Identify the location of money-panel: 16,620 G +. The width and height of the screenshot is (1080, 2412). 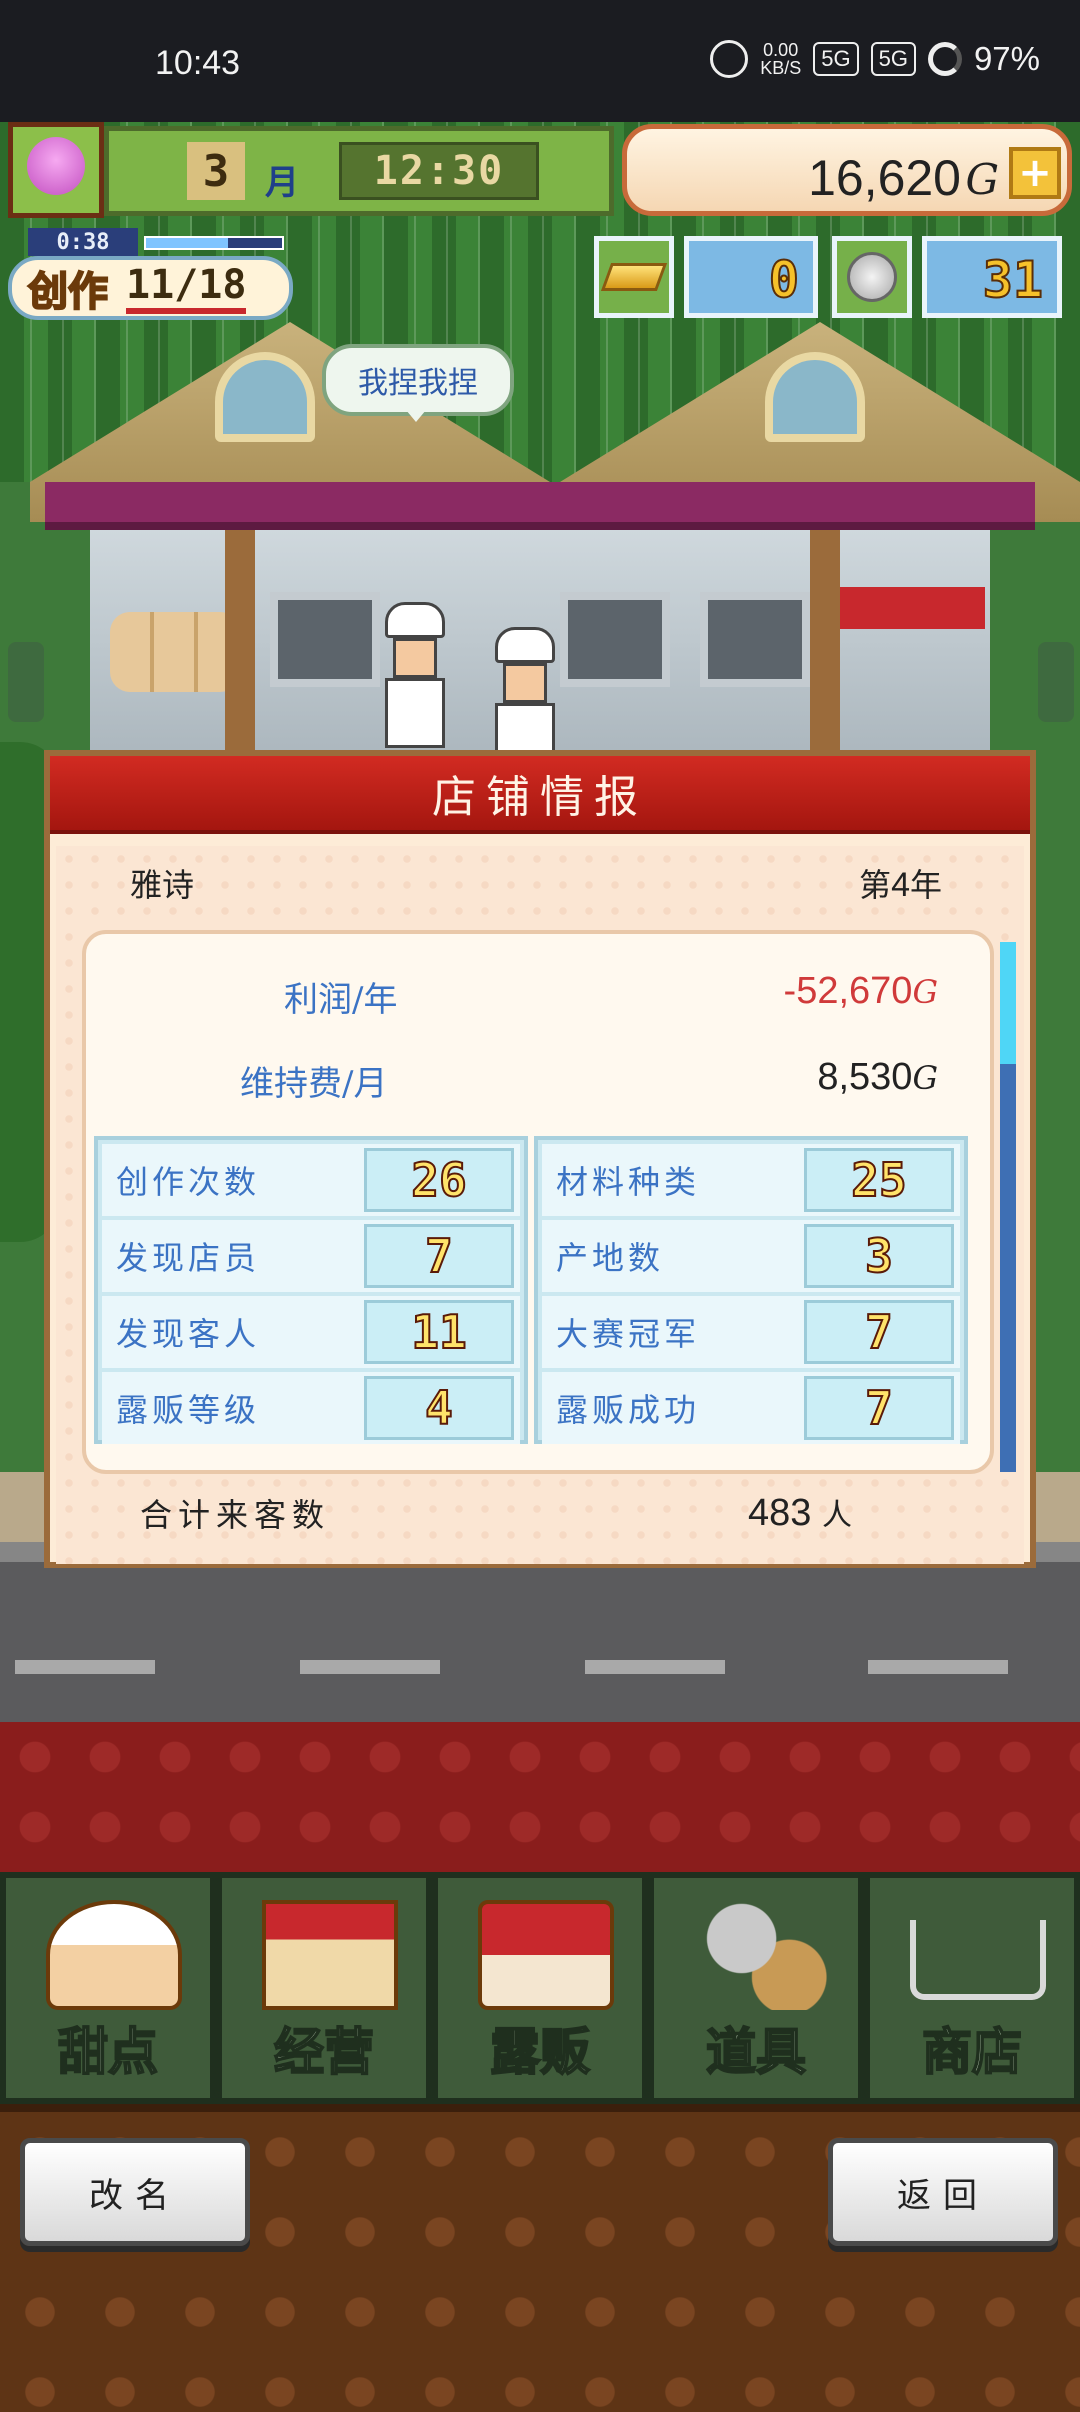
(847, 170).